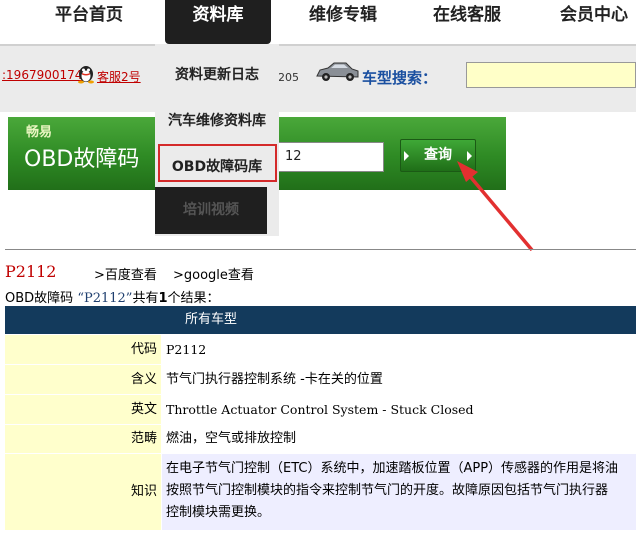 The width and height of the screenshot is (636, 541). I want to click on result-code: P2112, so click(31, 271).